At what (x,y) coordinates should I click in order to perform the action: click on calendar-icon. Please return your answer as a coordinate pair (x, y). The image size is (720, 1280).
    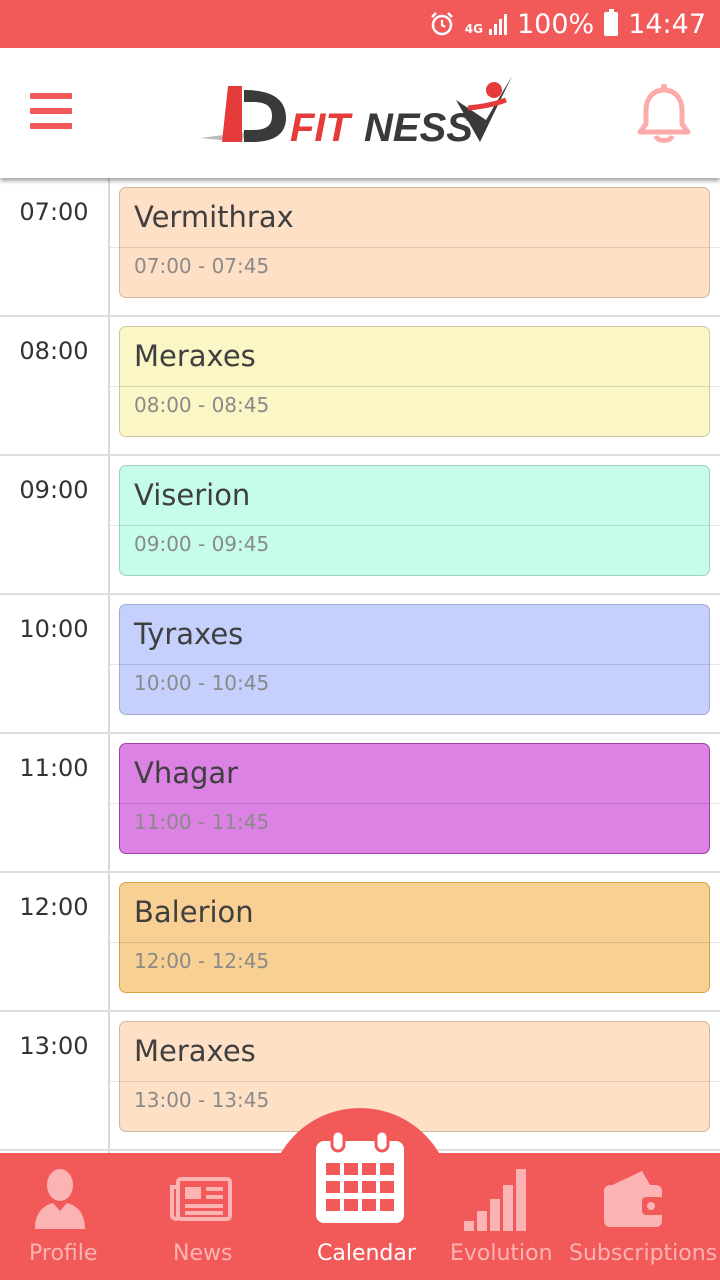
    Looking at the image, I should click on (360, 1180).